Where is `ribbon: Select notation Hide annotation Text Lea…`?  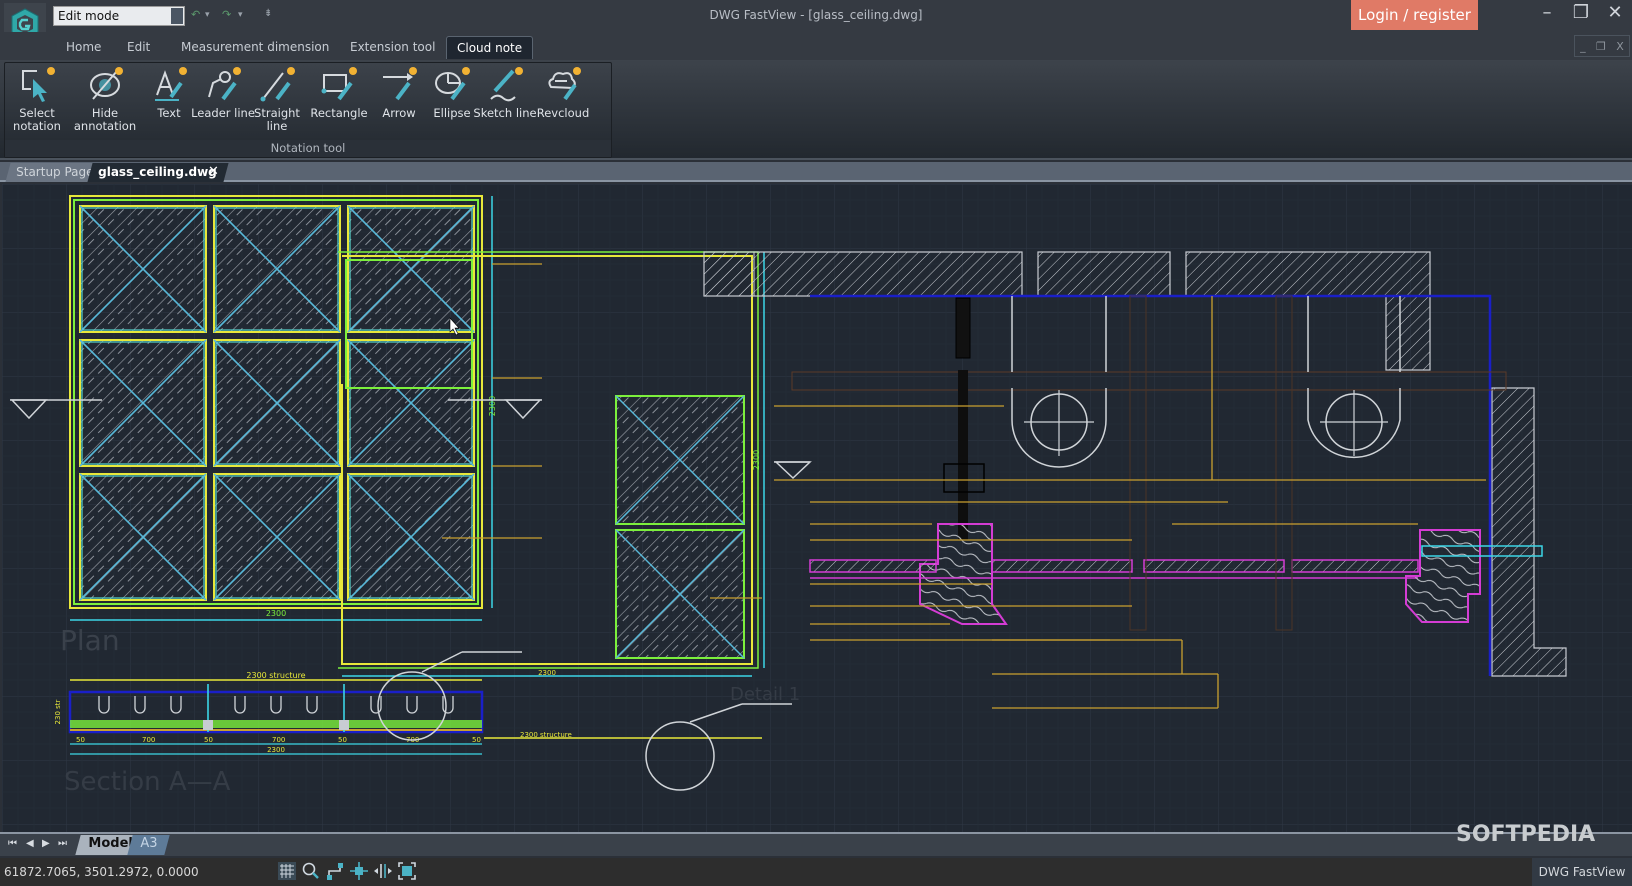
ribbon: Select notation Hide annotation Text Lea… is located at coordinates (816, 110).